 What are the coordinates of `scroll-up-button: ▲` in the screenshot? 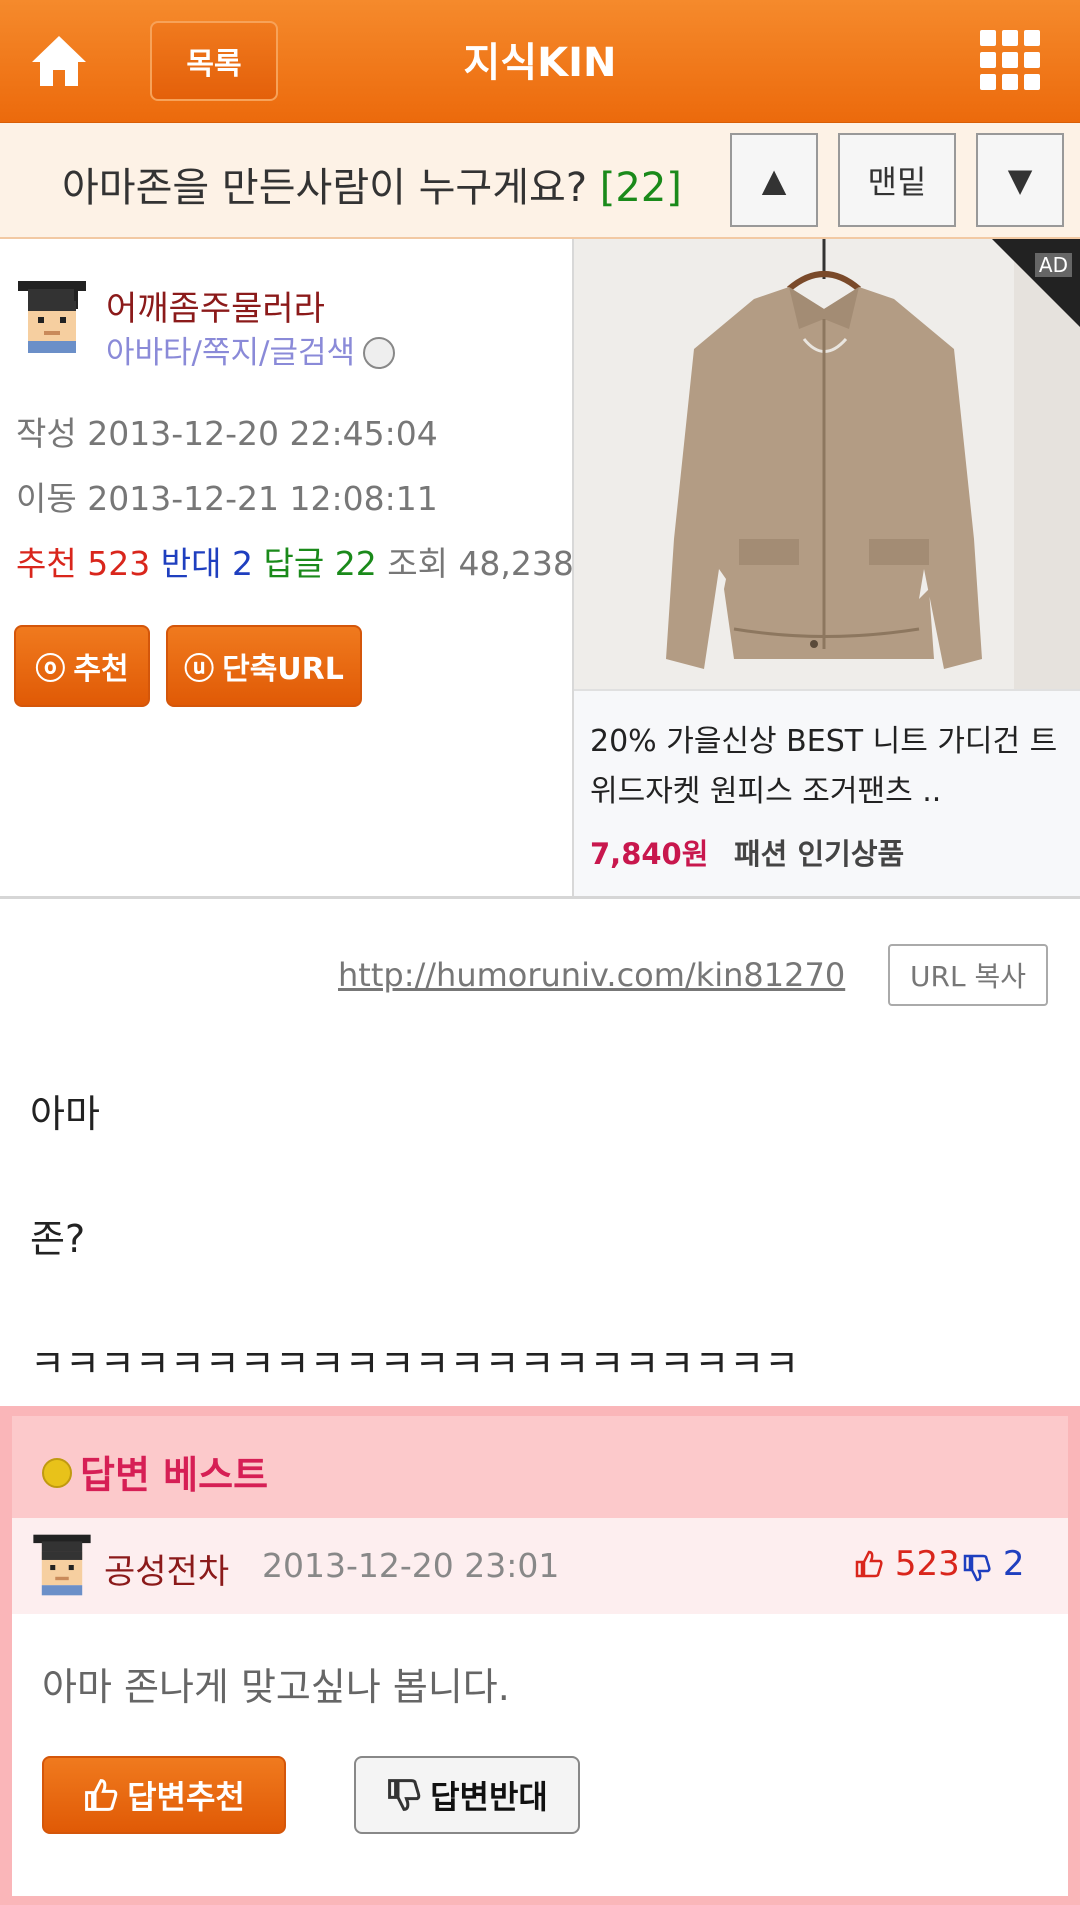 It's located at (774, 180).